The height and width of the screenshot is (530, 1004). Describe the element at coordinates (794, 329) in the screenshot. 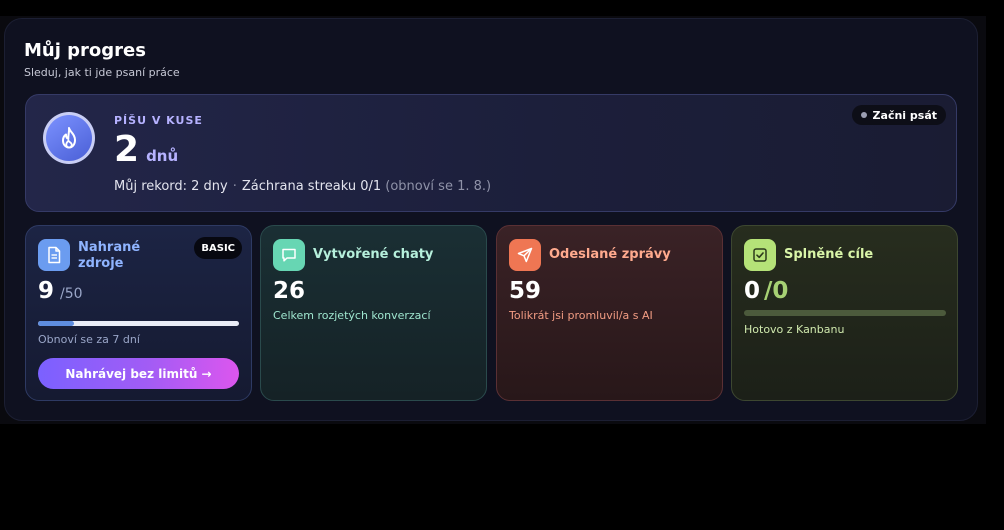

I see `goals-subtitle: Hotovo z Kanbanu` at that location.